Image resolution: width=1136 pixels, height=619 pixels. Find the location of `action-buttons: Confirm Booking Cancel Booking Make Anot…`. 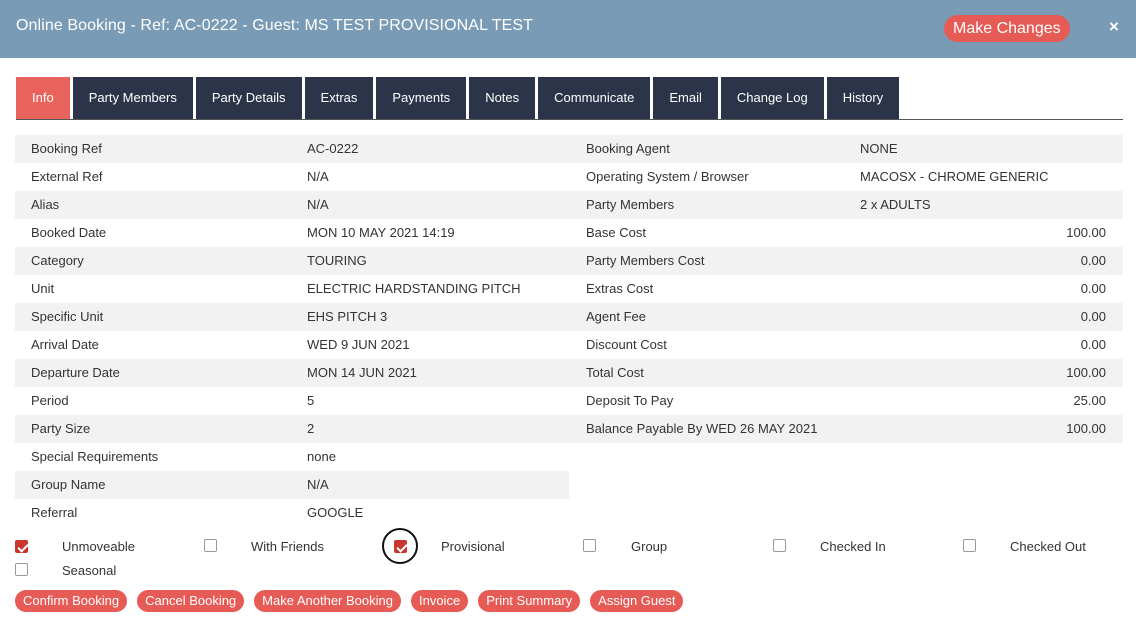

action-buttons: Confirm Booking Cancel Booking Make Anot… is located at coordinates (354, 601).